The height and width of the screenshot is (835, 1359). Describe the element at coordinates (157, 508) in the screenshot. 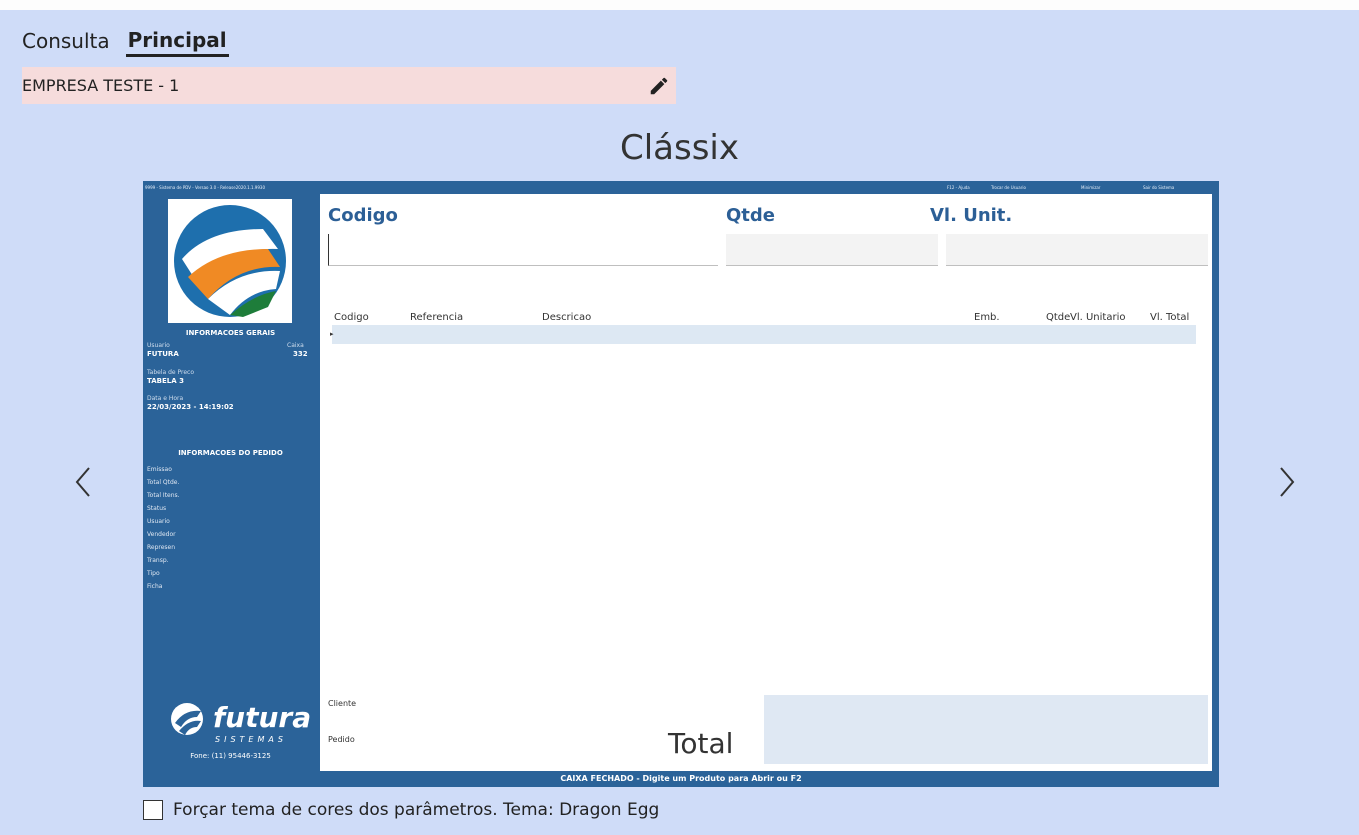

I see `order-item: Status` at that location.